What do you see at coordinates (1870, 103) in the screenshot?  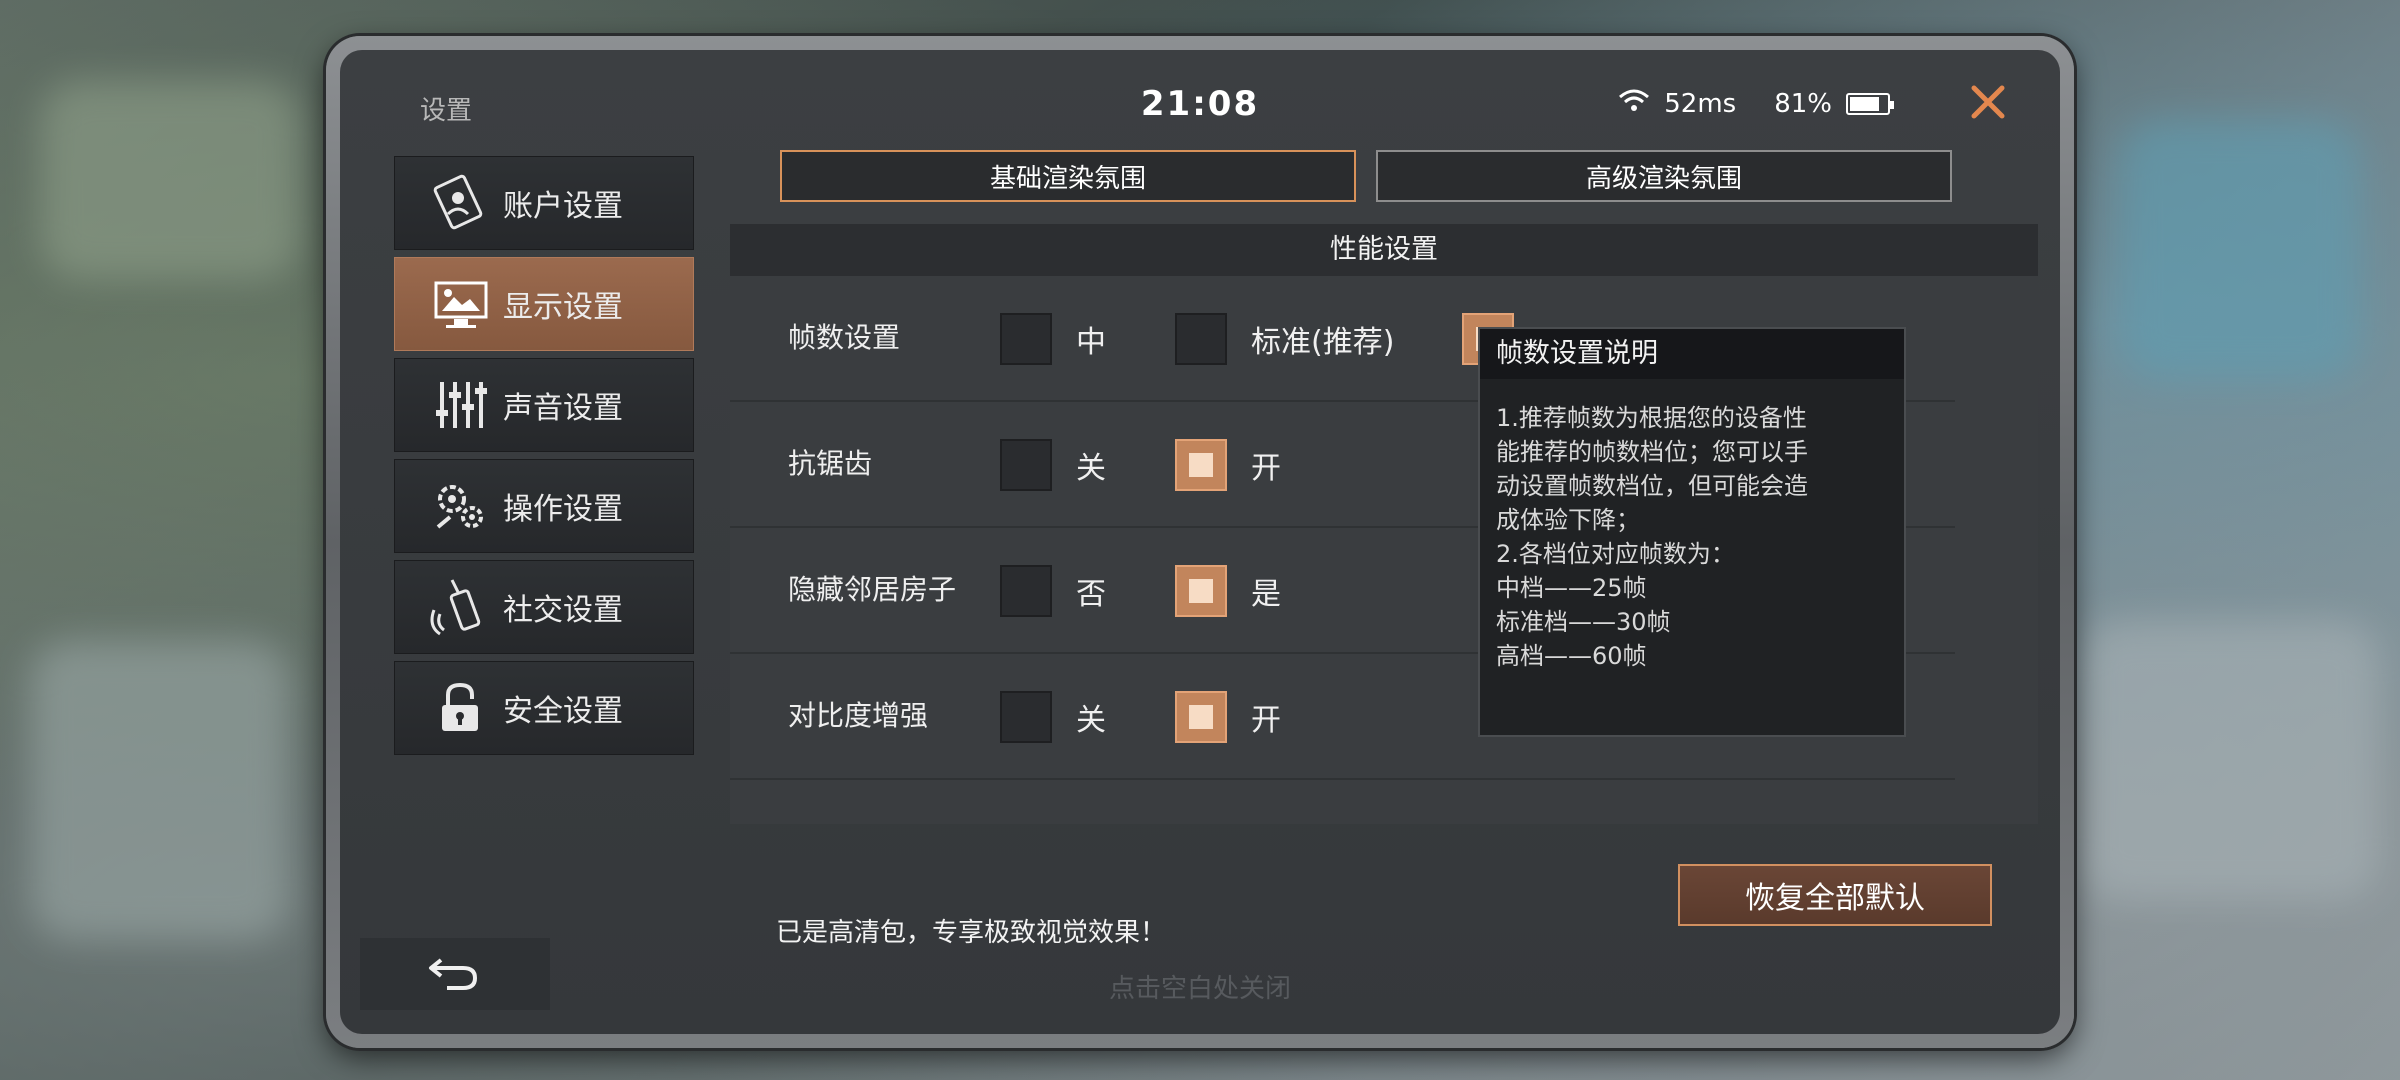 I see `battery-icon` at bounding box center [1870, 103].